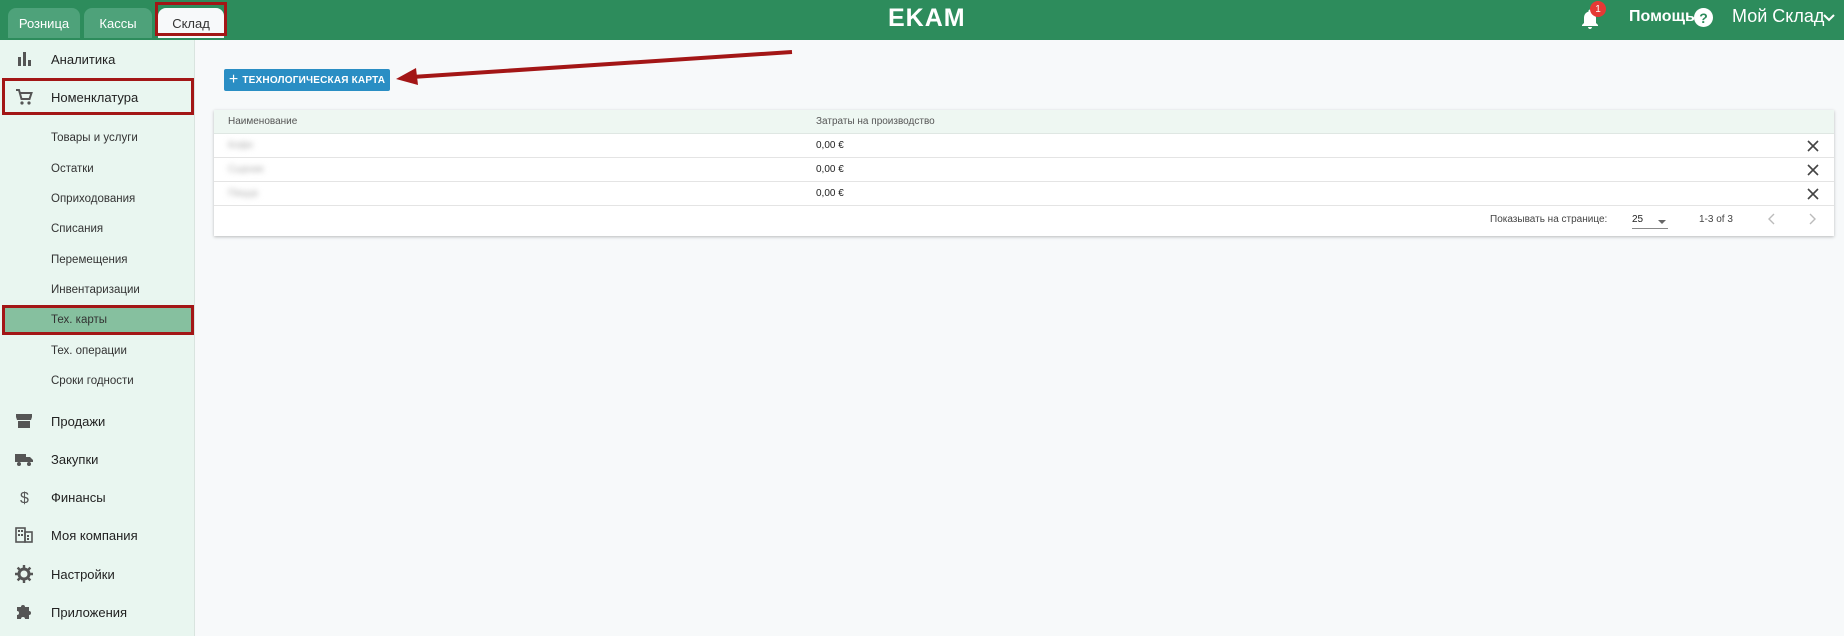  Describe the element at coordinates (1024, 170) in the screenshot. I see `table-row: Сырник 0,00 €` at that location.